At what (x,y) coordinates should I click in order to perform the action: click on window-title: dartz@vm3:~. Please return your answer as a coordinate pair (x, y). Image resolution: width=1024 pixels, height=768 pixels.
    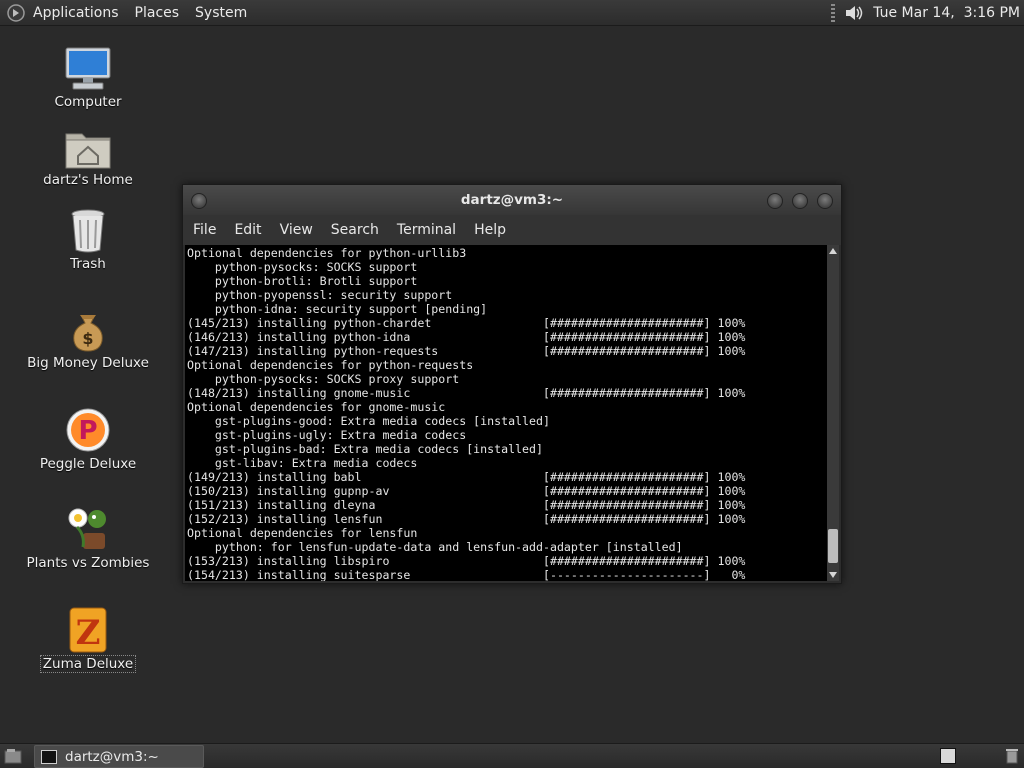
    Looking at the image, I should click on (512, 200).